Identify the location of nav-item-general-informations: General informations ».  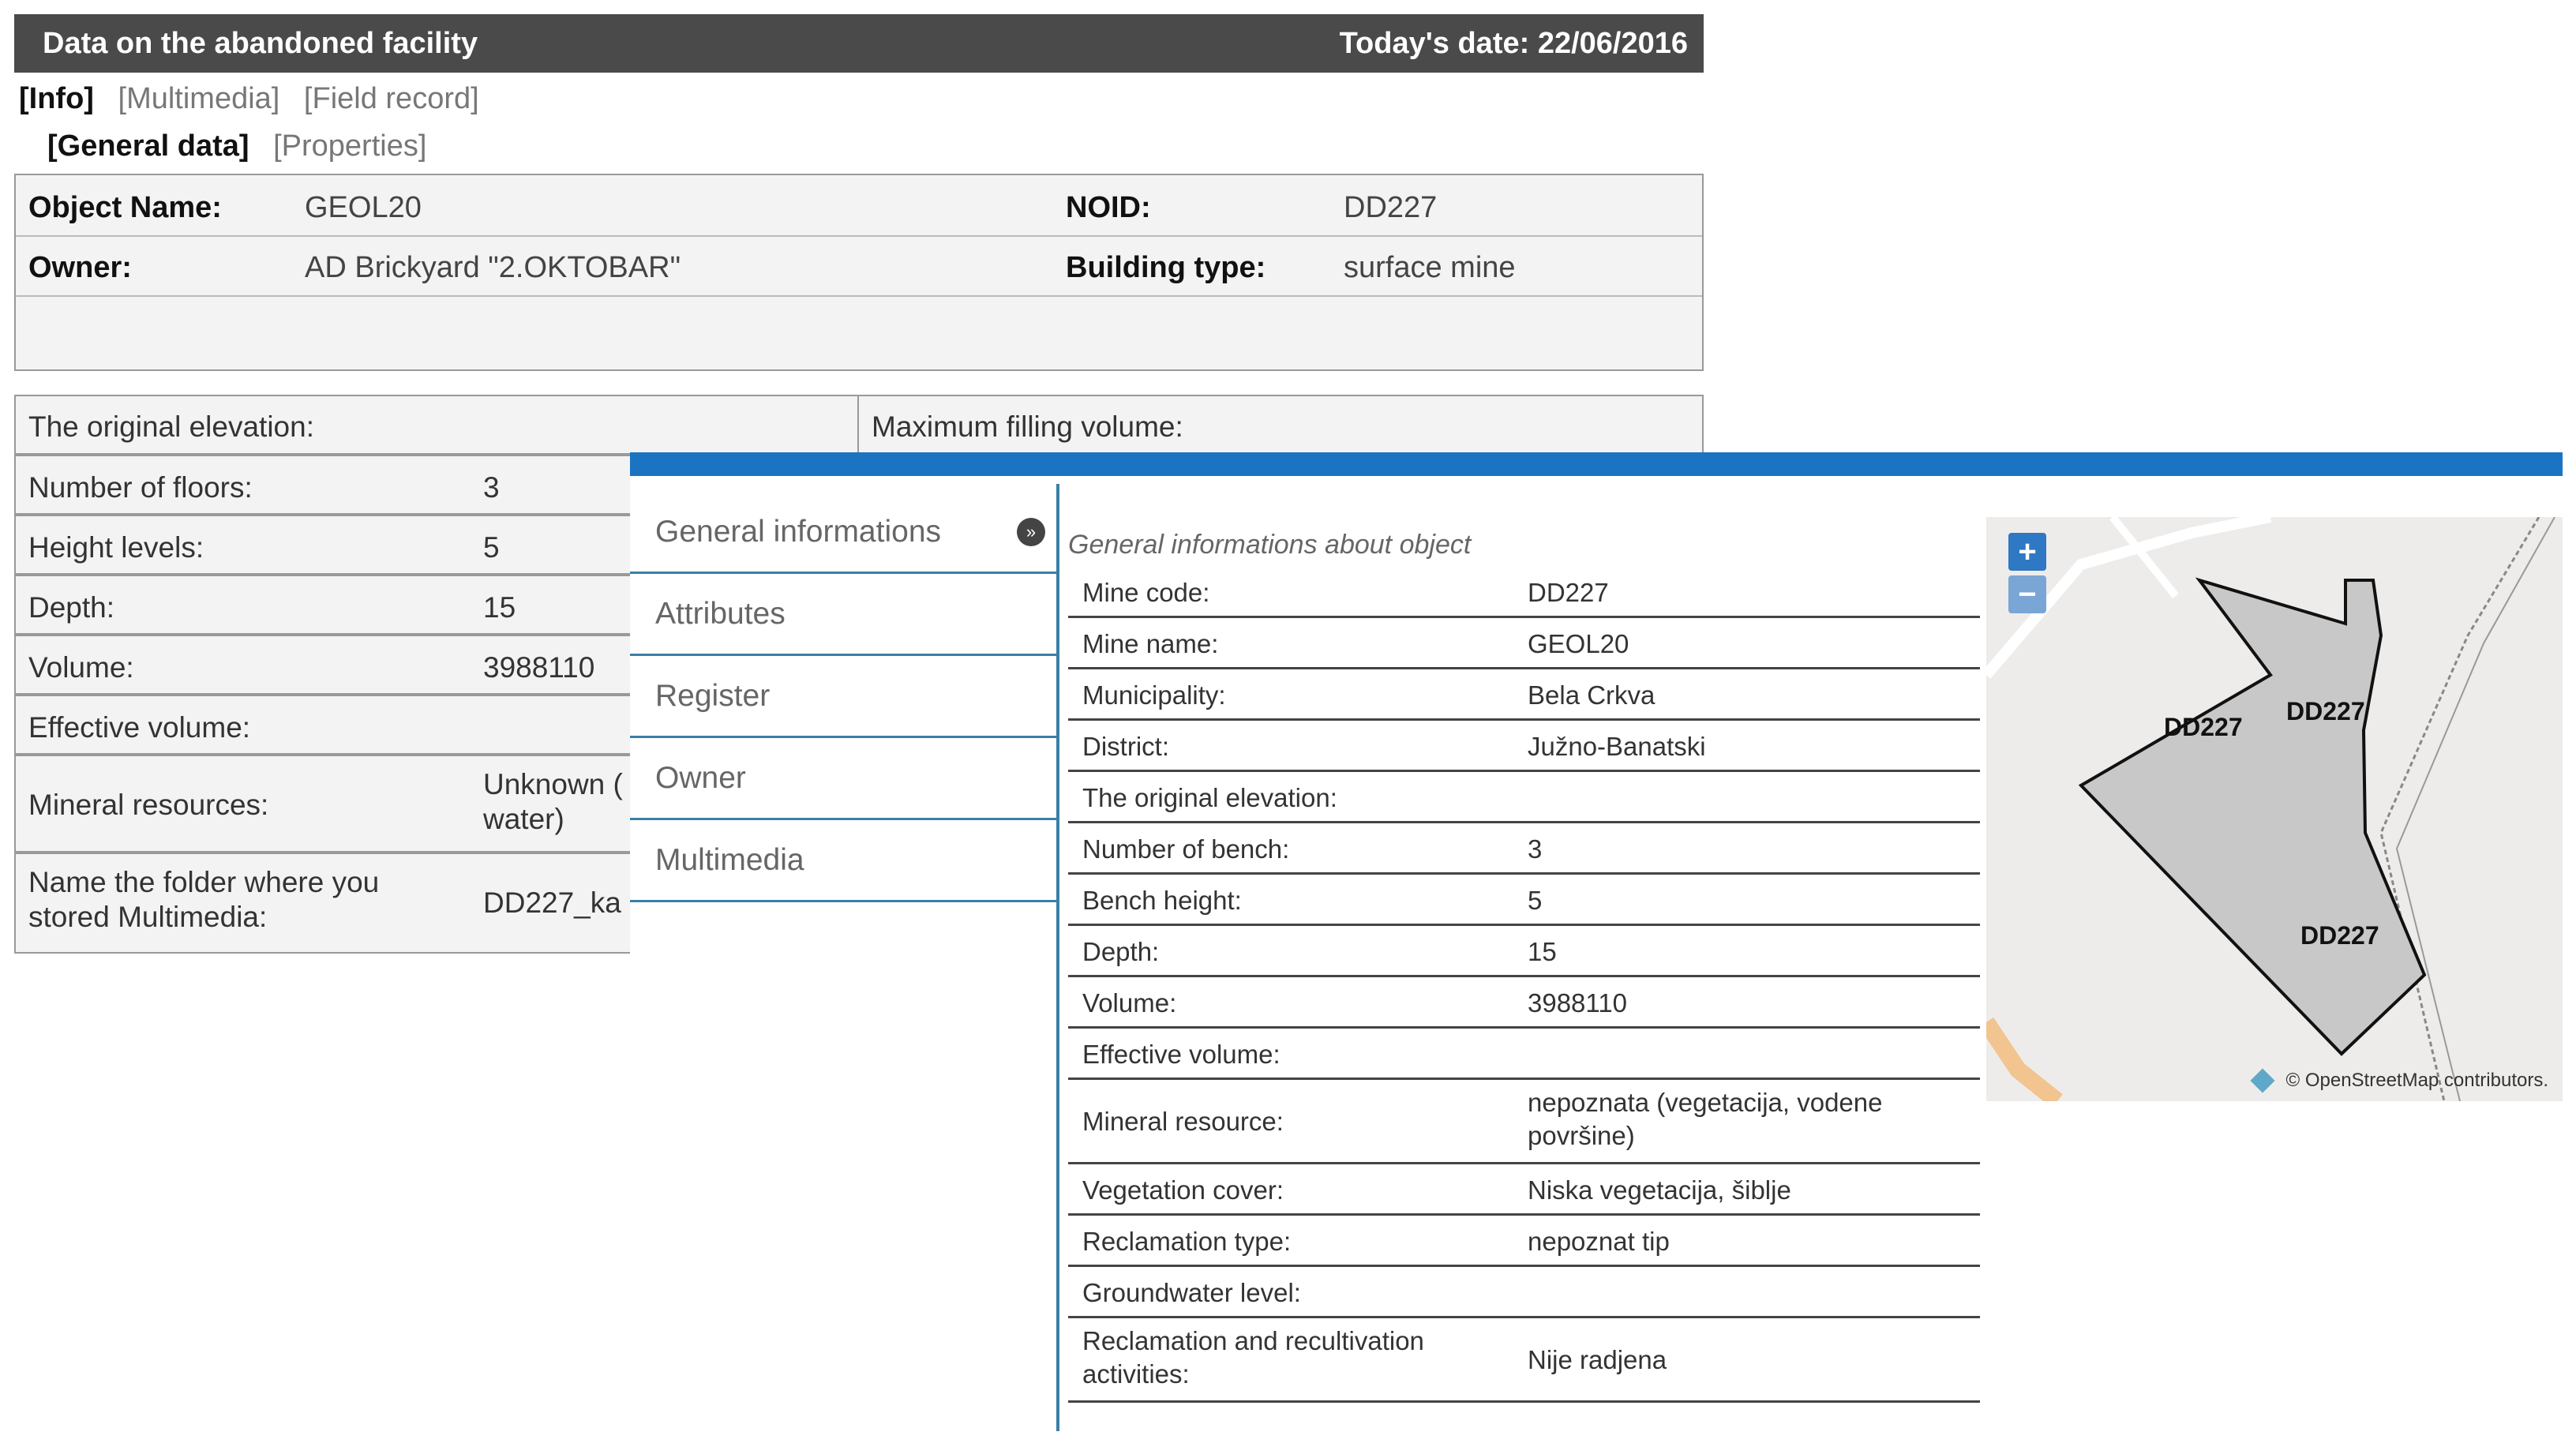
(843, 533).